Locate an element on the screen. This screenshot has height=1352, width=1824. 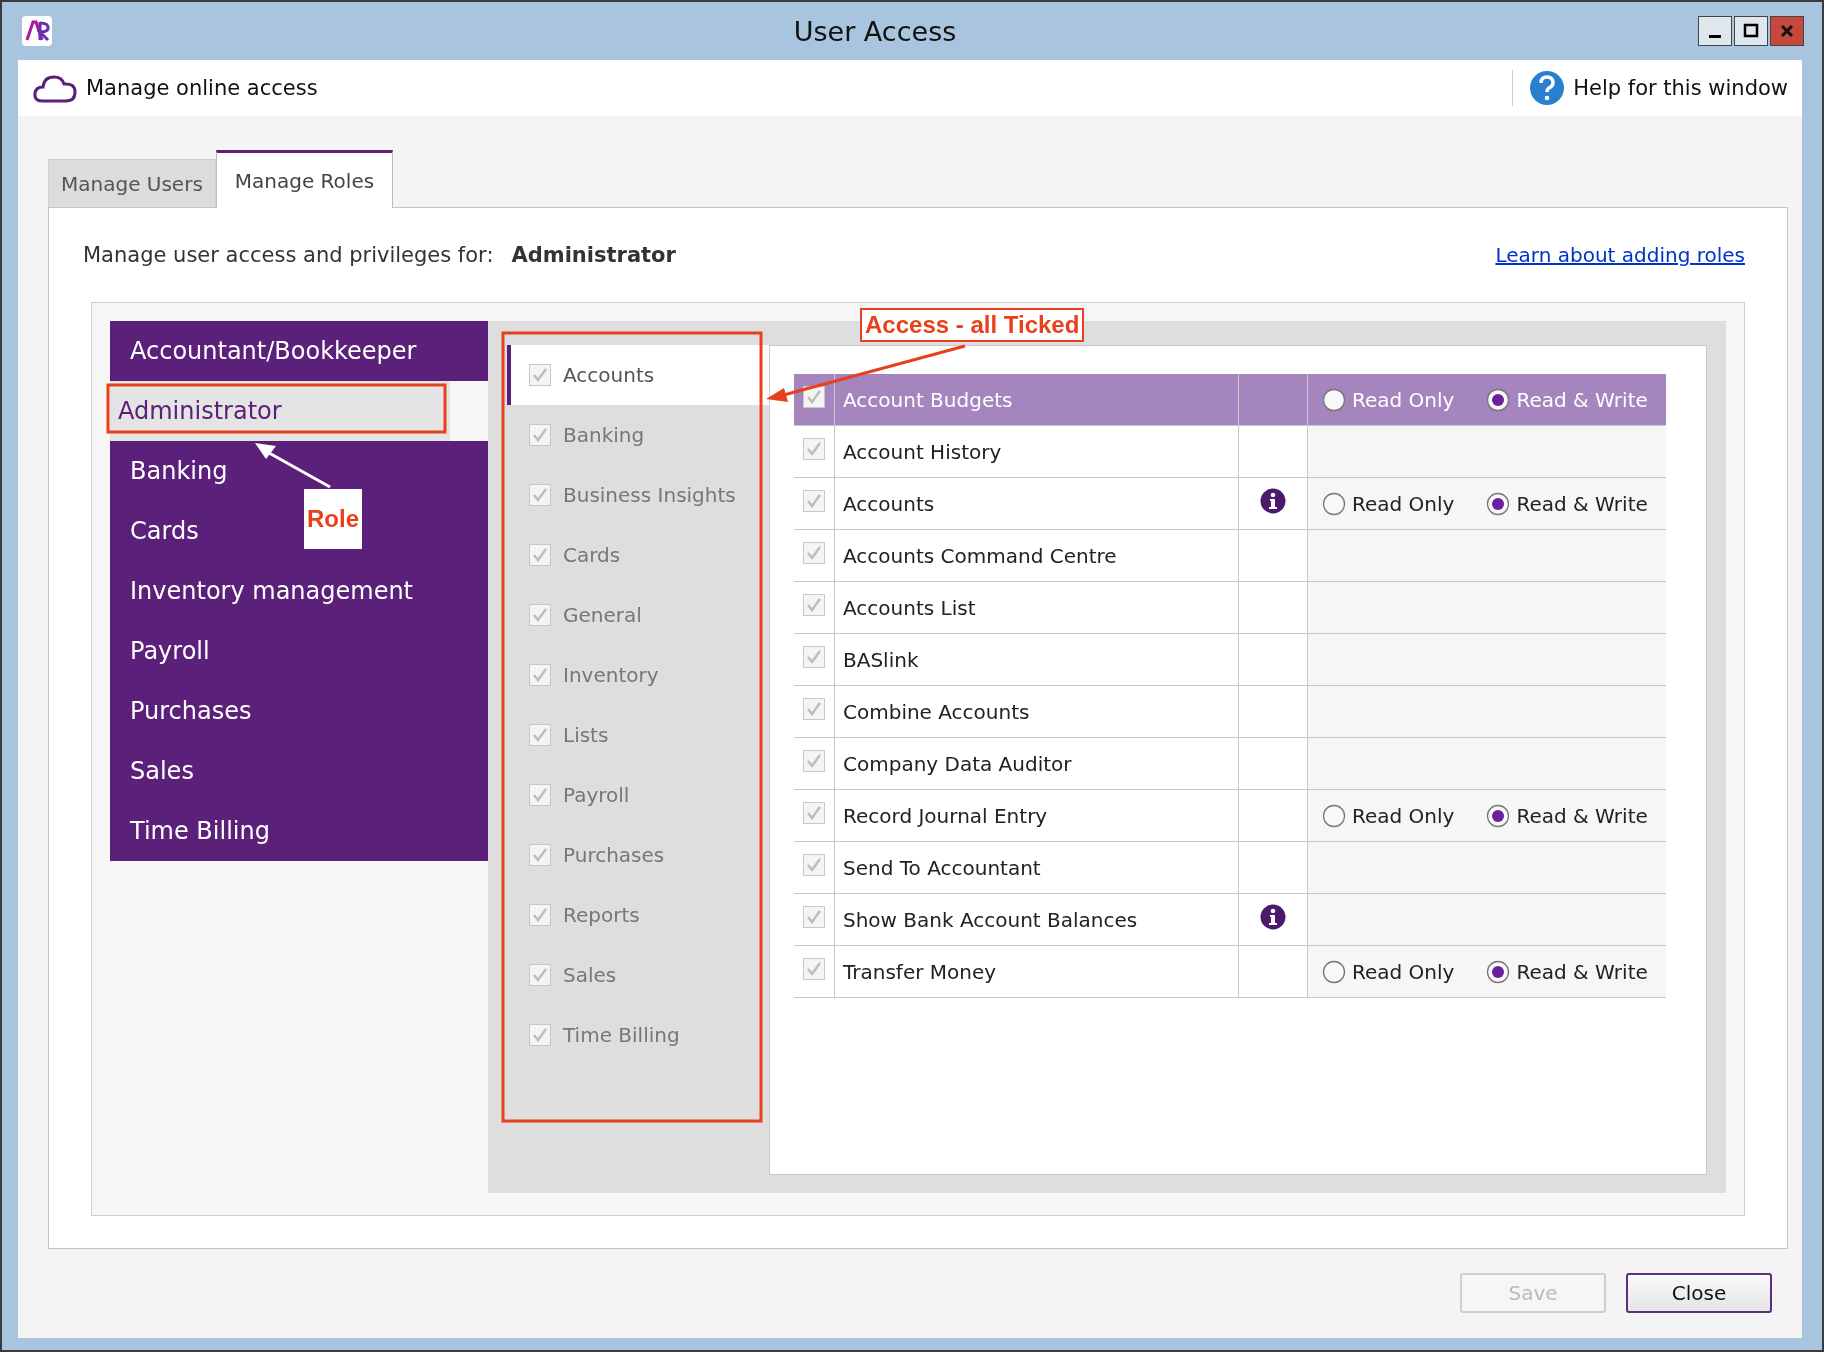
tab: Manage Users is located at coordinates (132, 183).